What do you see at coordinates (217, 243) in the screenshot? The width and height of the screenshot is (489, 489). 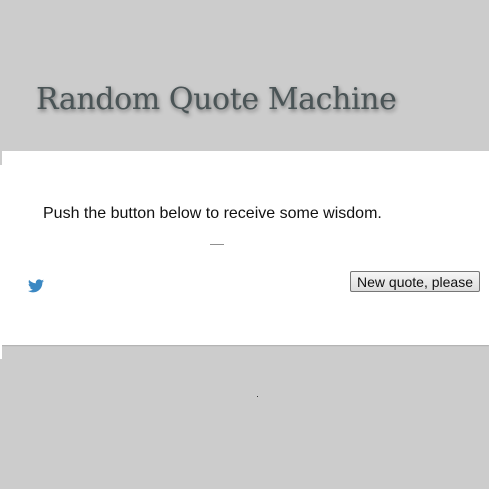 I see `quote-author: —` at bounding box center [217, 243].